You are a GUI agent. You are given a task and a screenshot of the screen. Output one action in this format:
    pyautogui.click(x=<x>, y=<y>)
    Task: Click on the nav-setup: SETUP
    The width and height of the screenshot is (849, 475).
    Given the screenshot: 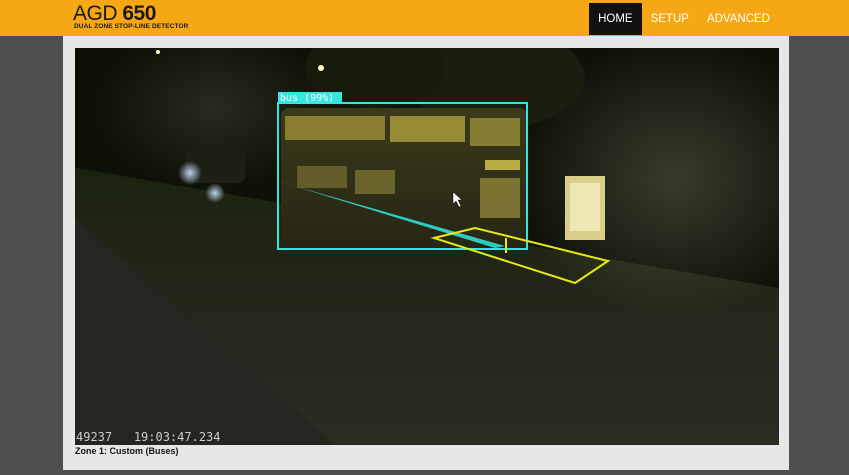 What is the action you would take?
    pyautogui.click(x=670, y=19)
    